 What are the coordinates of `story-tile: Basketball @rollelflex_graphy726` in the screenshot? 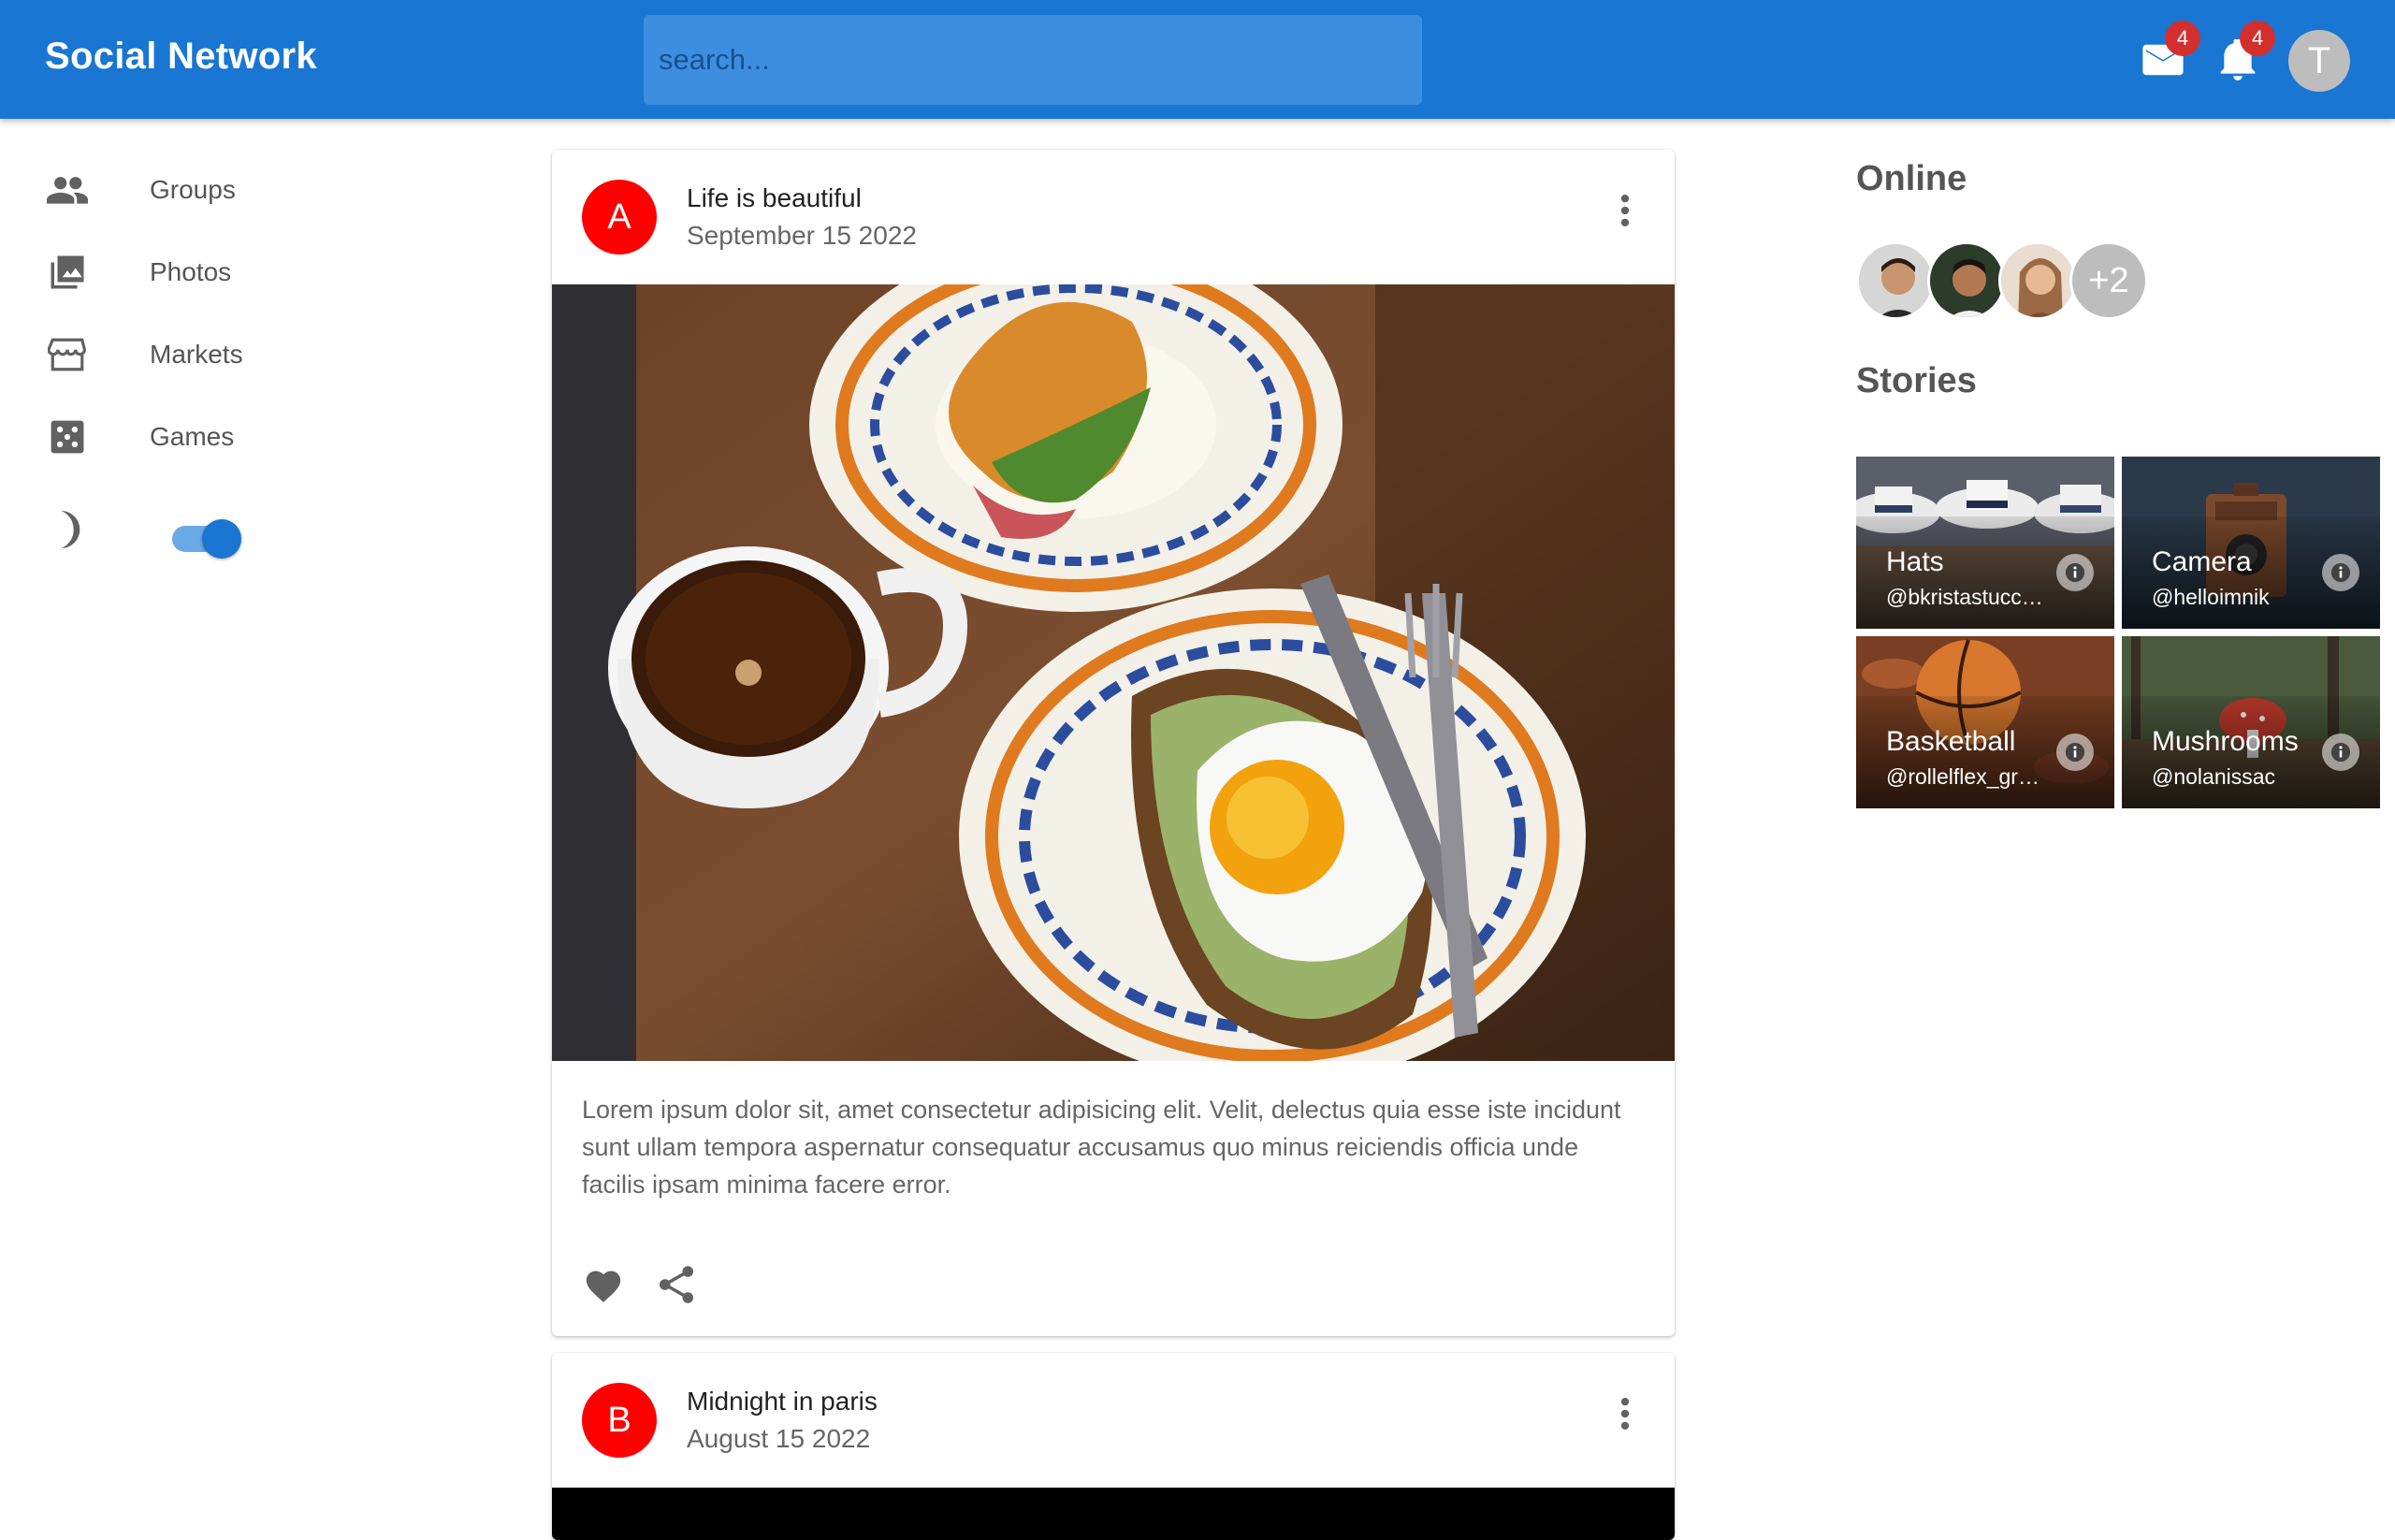 It's located at (1985, 722).